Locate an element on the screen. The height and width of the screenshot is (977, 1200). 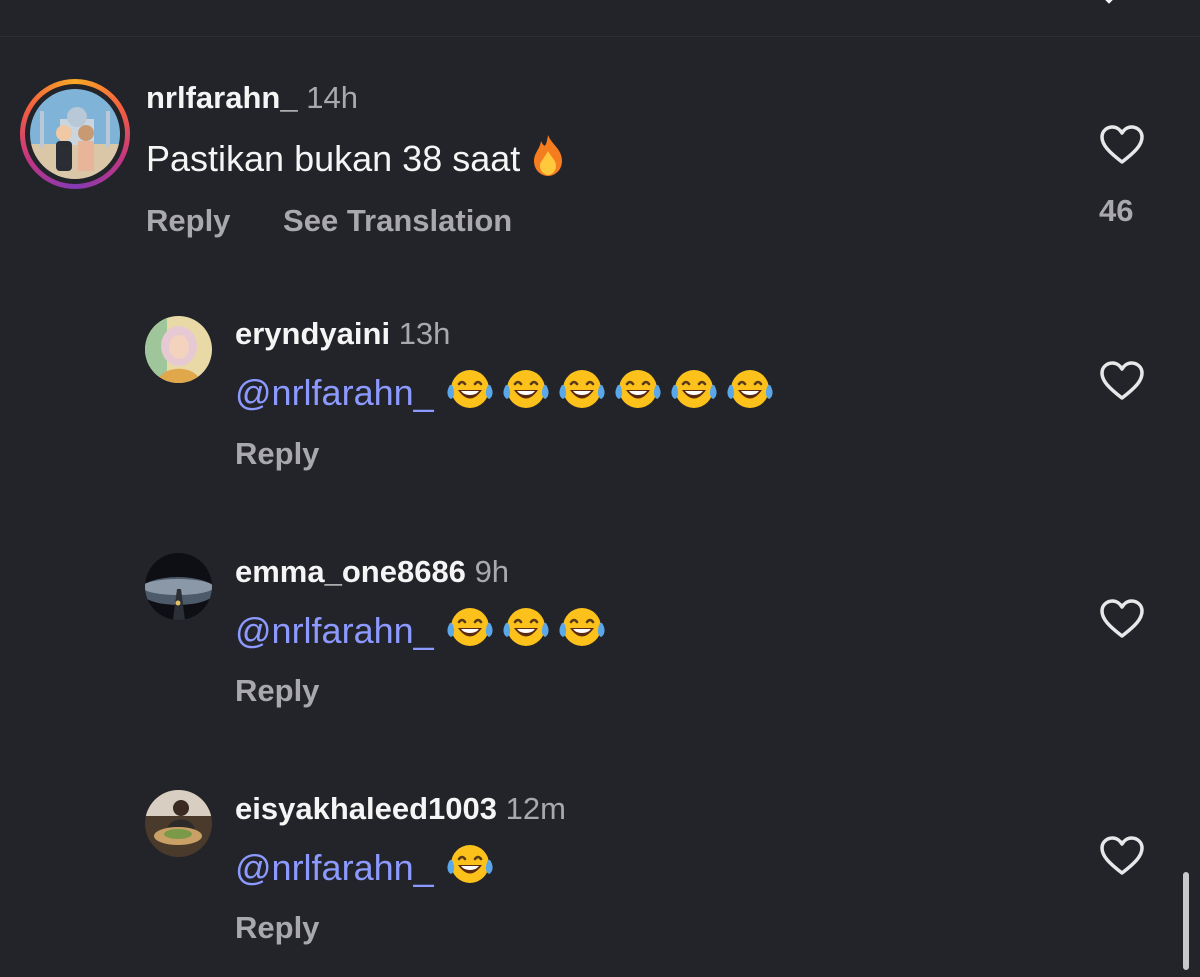
avatar-planet-road-icon is located at coordinates (178, 586).